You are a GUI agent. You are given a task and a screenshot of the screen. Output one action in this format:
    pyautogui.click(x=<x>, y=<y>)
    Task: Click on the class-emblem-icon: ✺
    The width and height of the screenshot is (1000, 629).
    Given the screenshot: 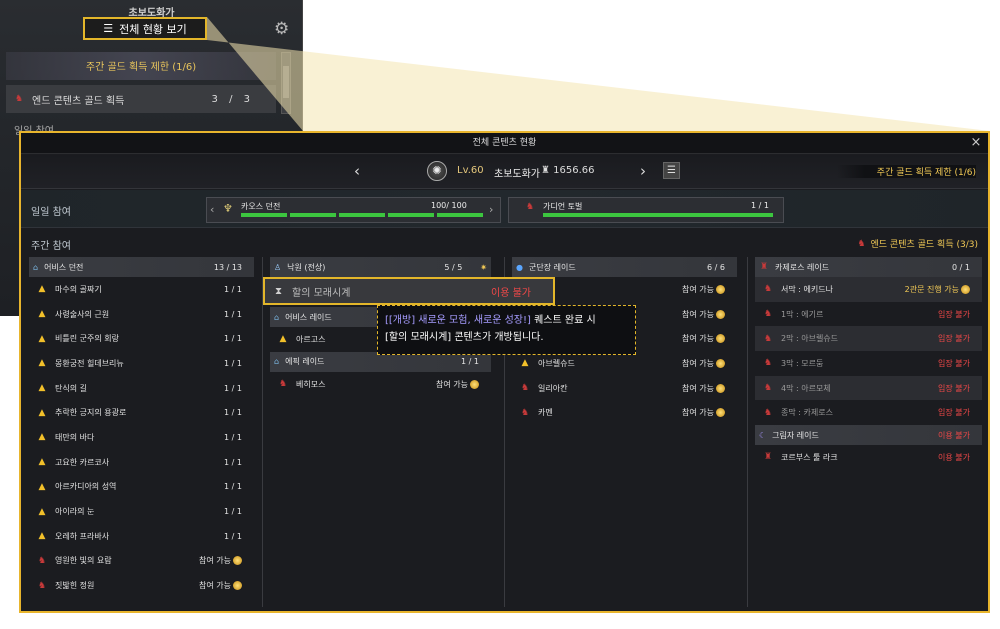 What is the action you would take?
    pyautogui.click(x=437, y=171)
    